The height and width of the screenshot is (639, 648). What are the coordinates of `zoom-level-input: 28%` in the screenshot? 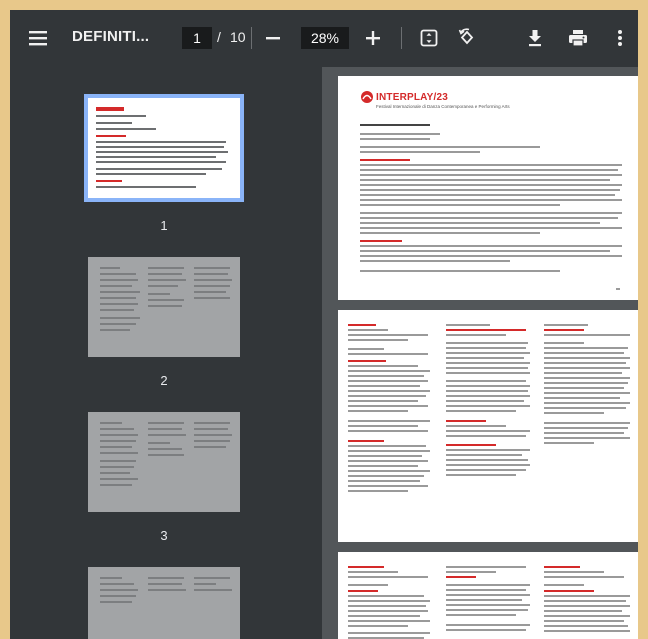 It's located at (325, 38).